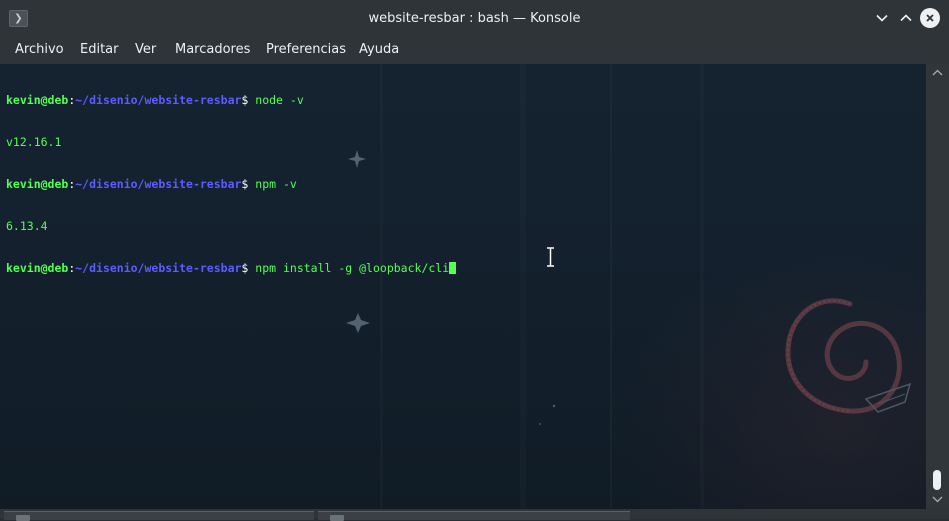 The image size is (949, 521). Describe the element at coordinates (474, 515) in the screenshot. I see `tab-bar` at that location.